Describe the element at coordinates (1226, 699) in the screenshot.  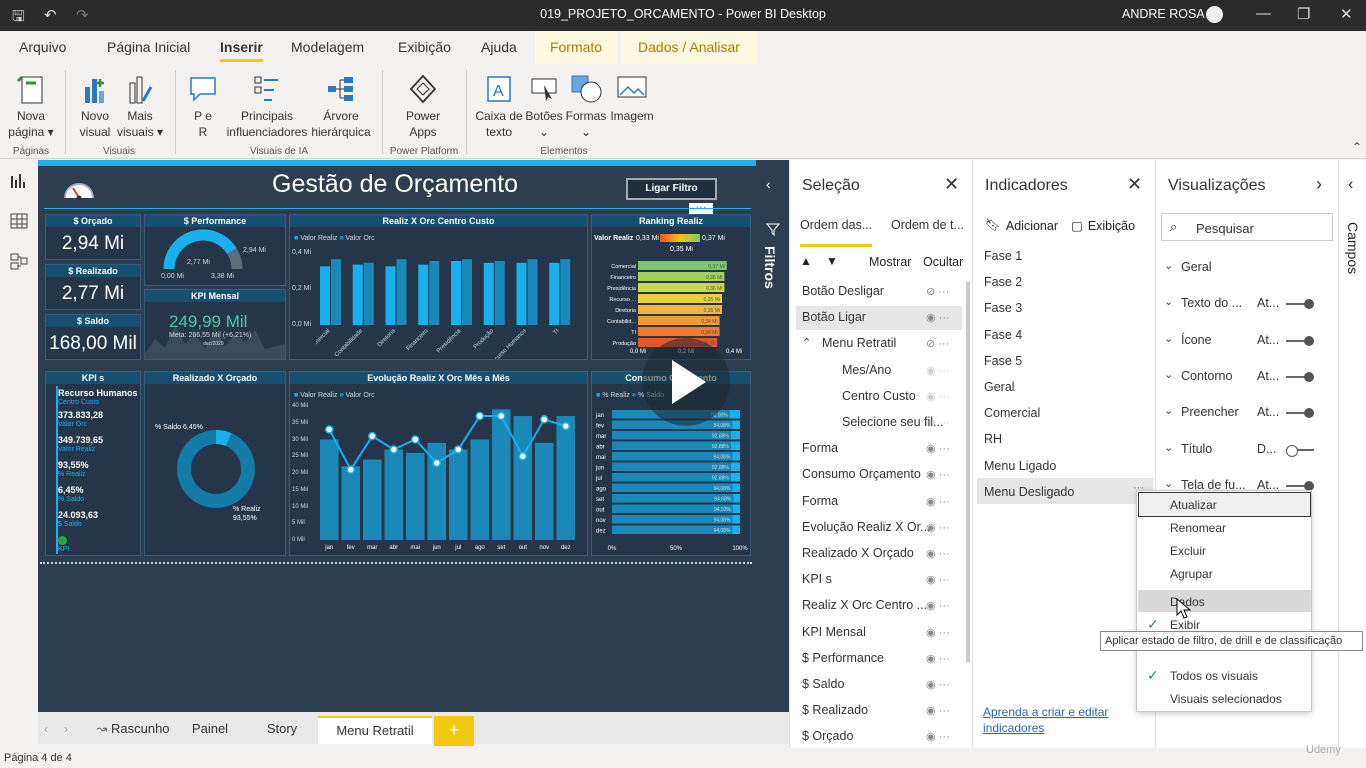
I see `menu-item-visuais-selecionados: Visuais selecionados` at that location.